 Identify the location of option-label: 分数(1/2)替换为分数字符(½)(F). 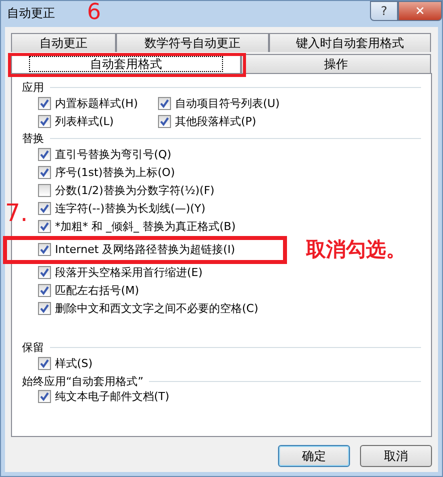
(134, 190).